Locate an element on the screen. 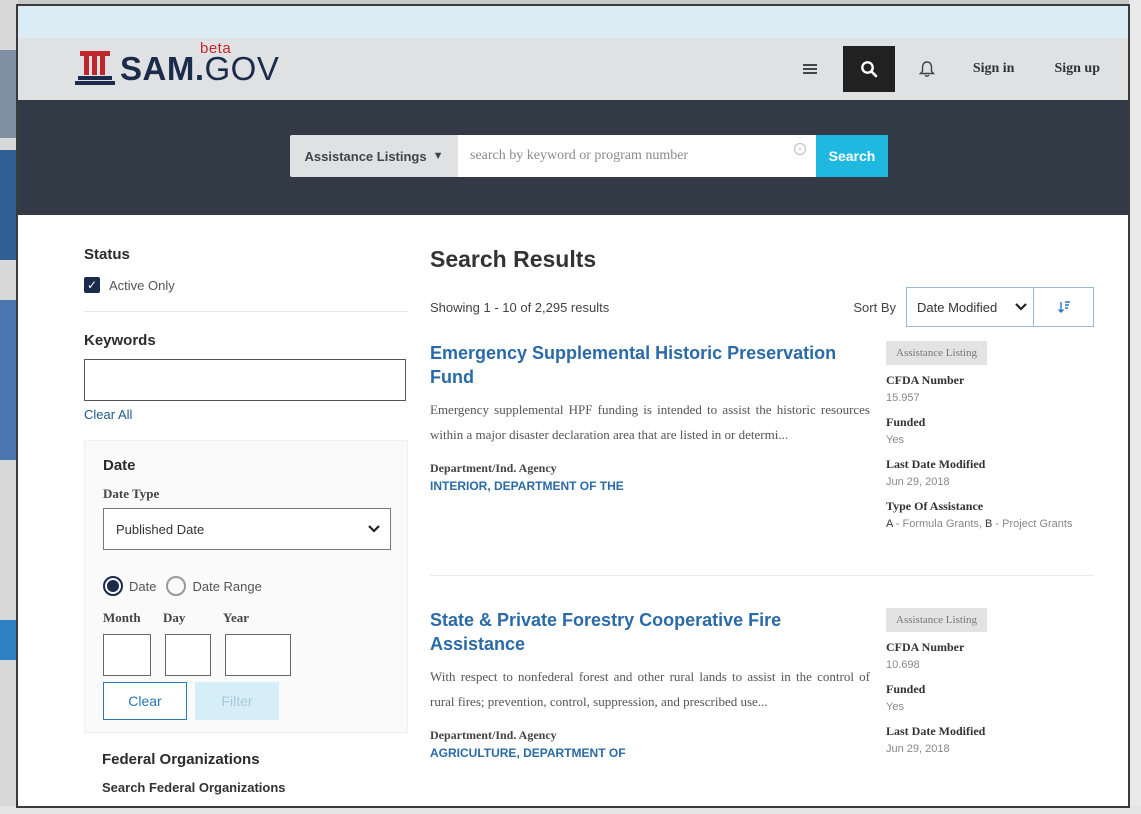 This screenshot has width=1141, height=814. date-radio-label: Date is located at coordinates (143, 586).